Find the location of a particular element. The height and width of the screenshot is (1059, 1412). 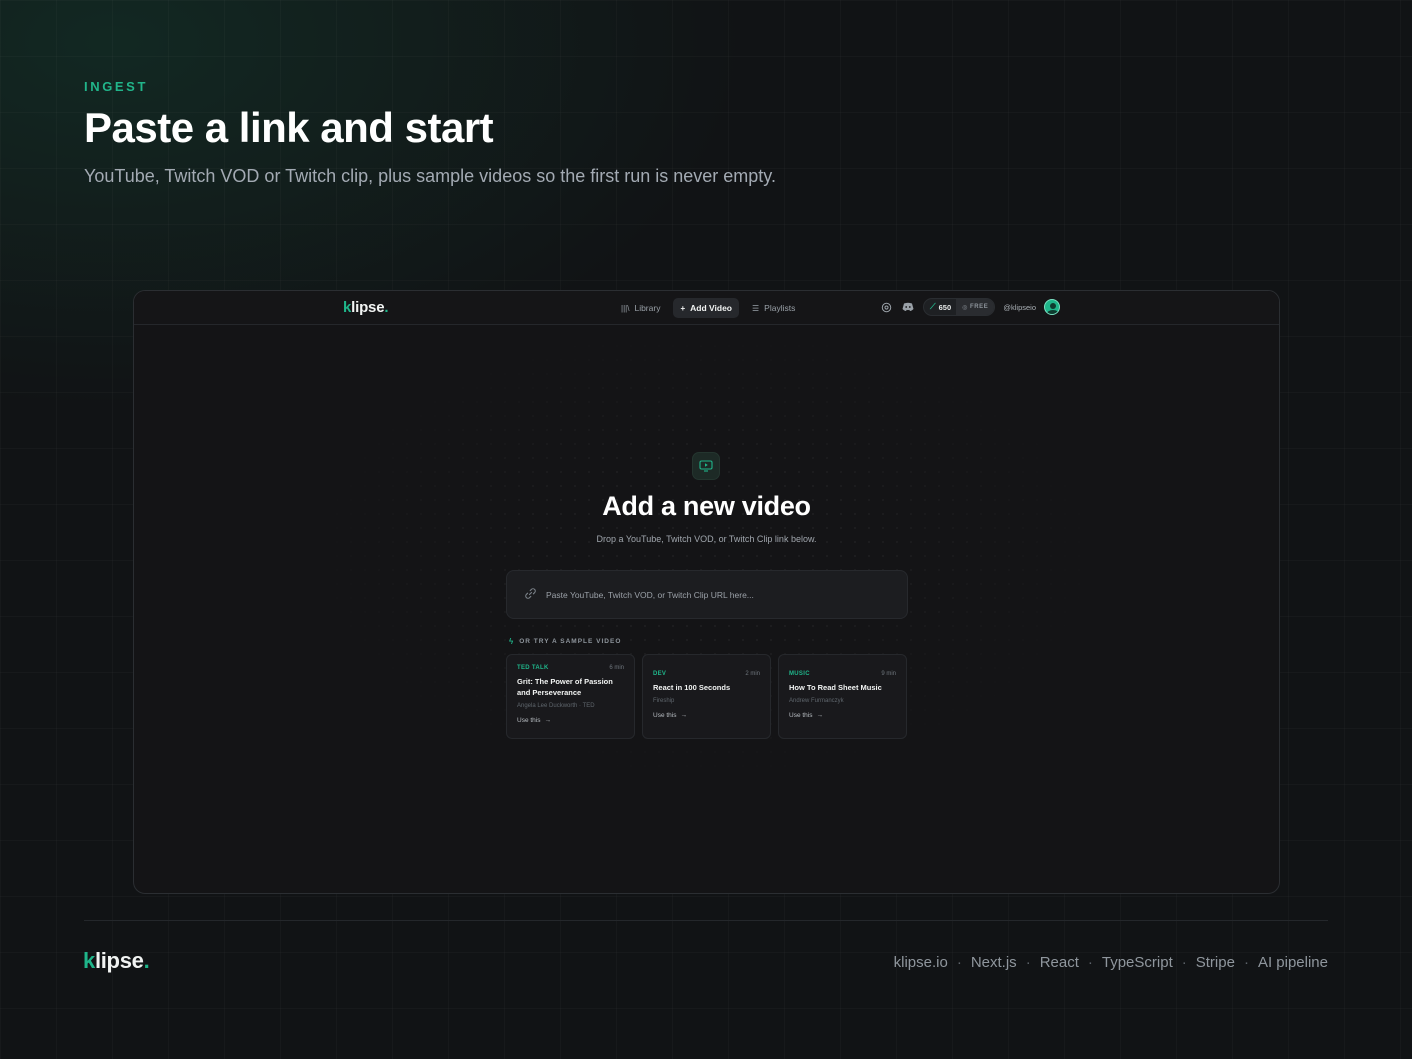

video-icon is located at coordinates (706, 466).